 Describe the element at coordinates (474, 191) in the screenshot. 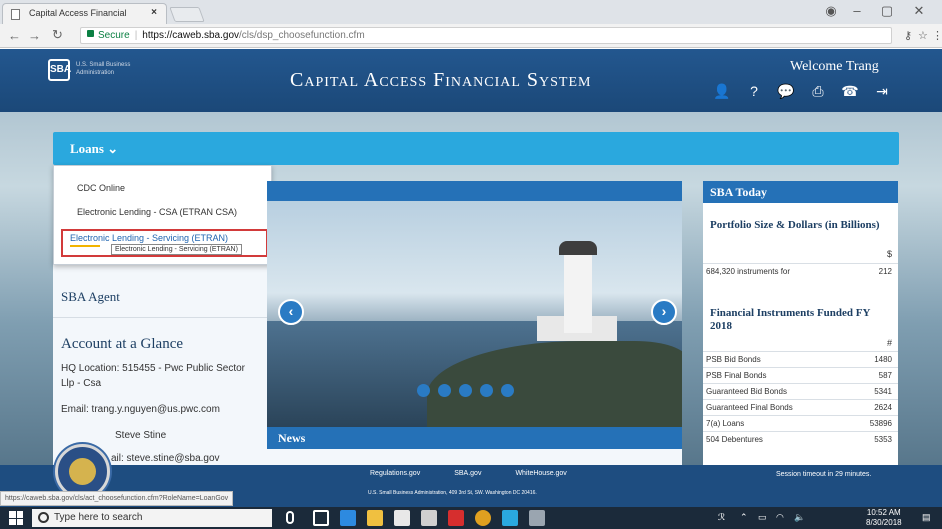

I see `carousel-header` at that location.